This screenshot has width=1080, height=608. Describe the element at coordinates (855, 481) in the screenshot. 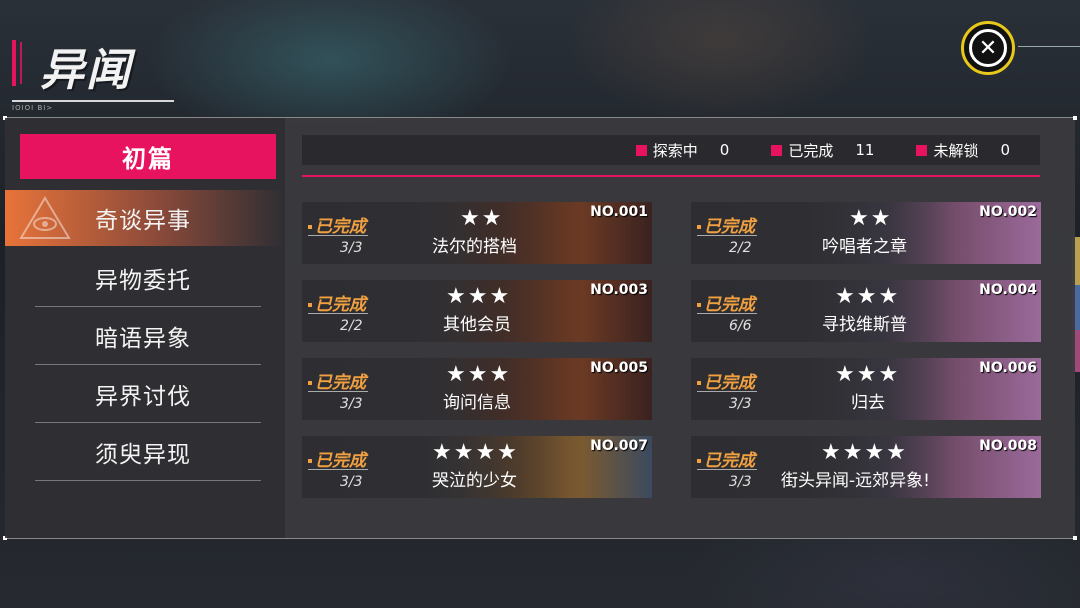

I see `card-title: 街头异闻-远郊异象!` at that location.